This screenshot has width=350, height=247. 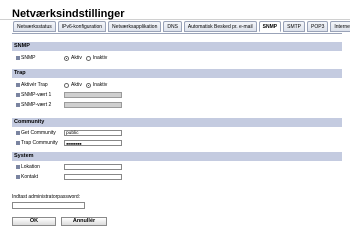 I want to click on snmp-vaert-2-input, so click(x=93, y=105).